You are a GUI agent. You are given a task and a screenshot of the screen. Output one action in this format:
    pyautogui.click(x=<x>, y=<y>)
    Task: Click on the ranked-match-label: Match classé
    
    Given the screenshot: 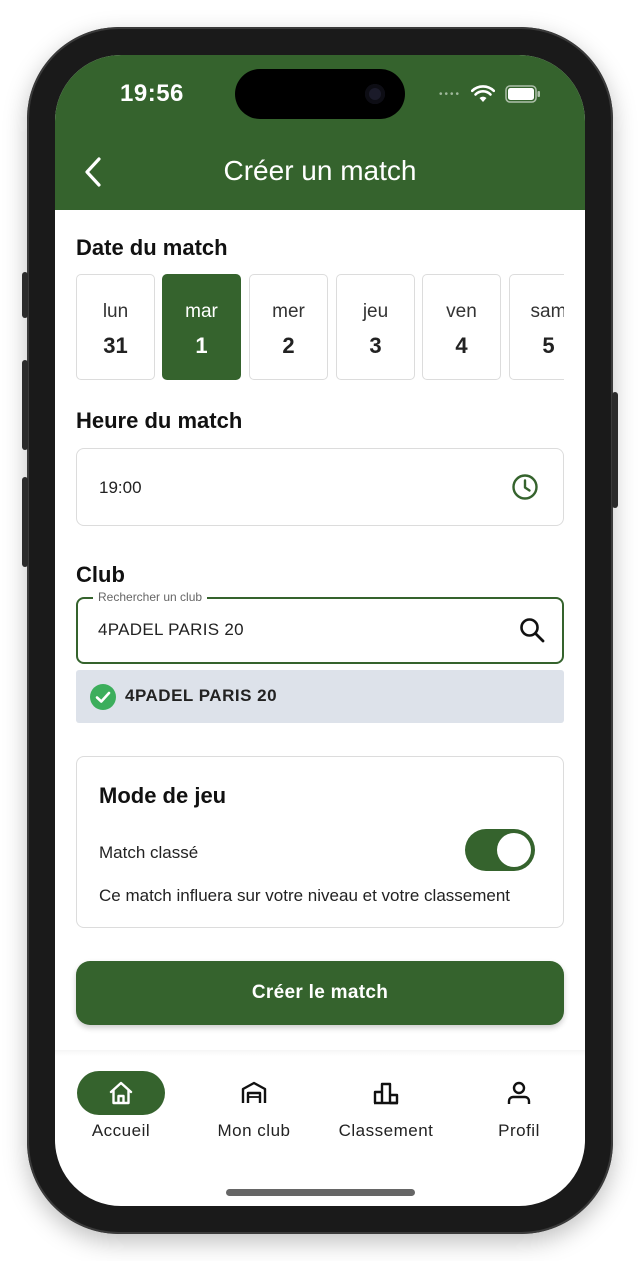 What is the action you would take?
    pyautogui.click(x=149, y=852)
    